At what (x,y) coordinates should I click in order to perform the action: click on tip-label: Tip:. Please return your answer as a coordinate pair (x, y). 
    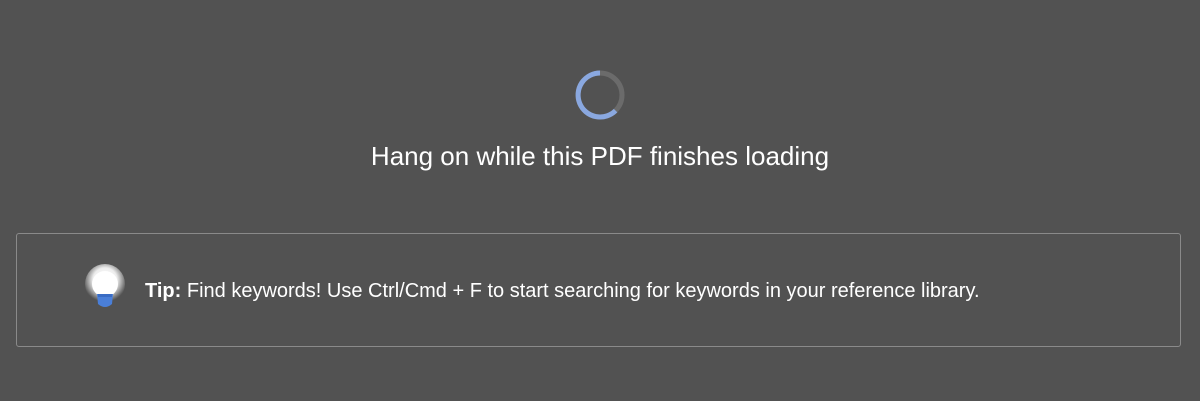
    Looking at the image, I should click on (163, 291).